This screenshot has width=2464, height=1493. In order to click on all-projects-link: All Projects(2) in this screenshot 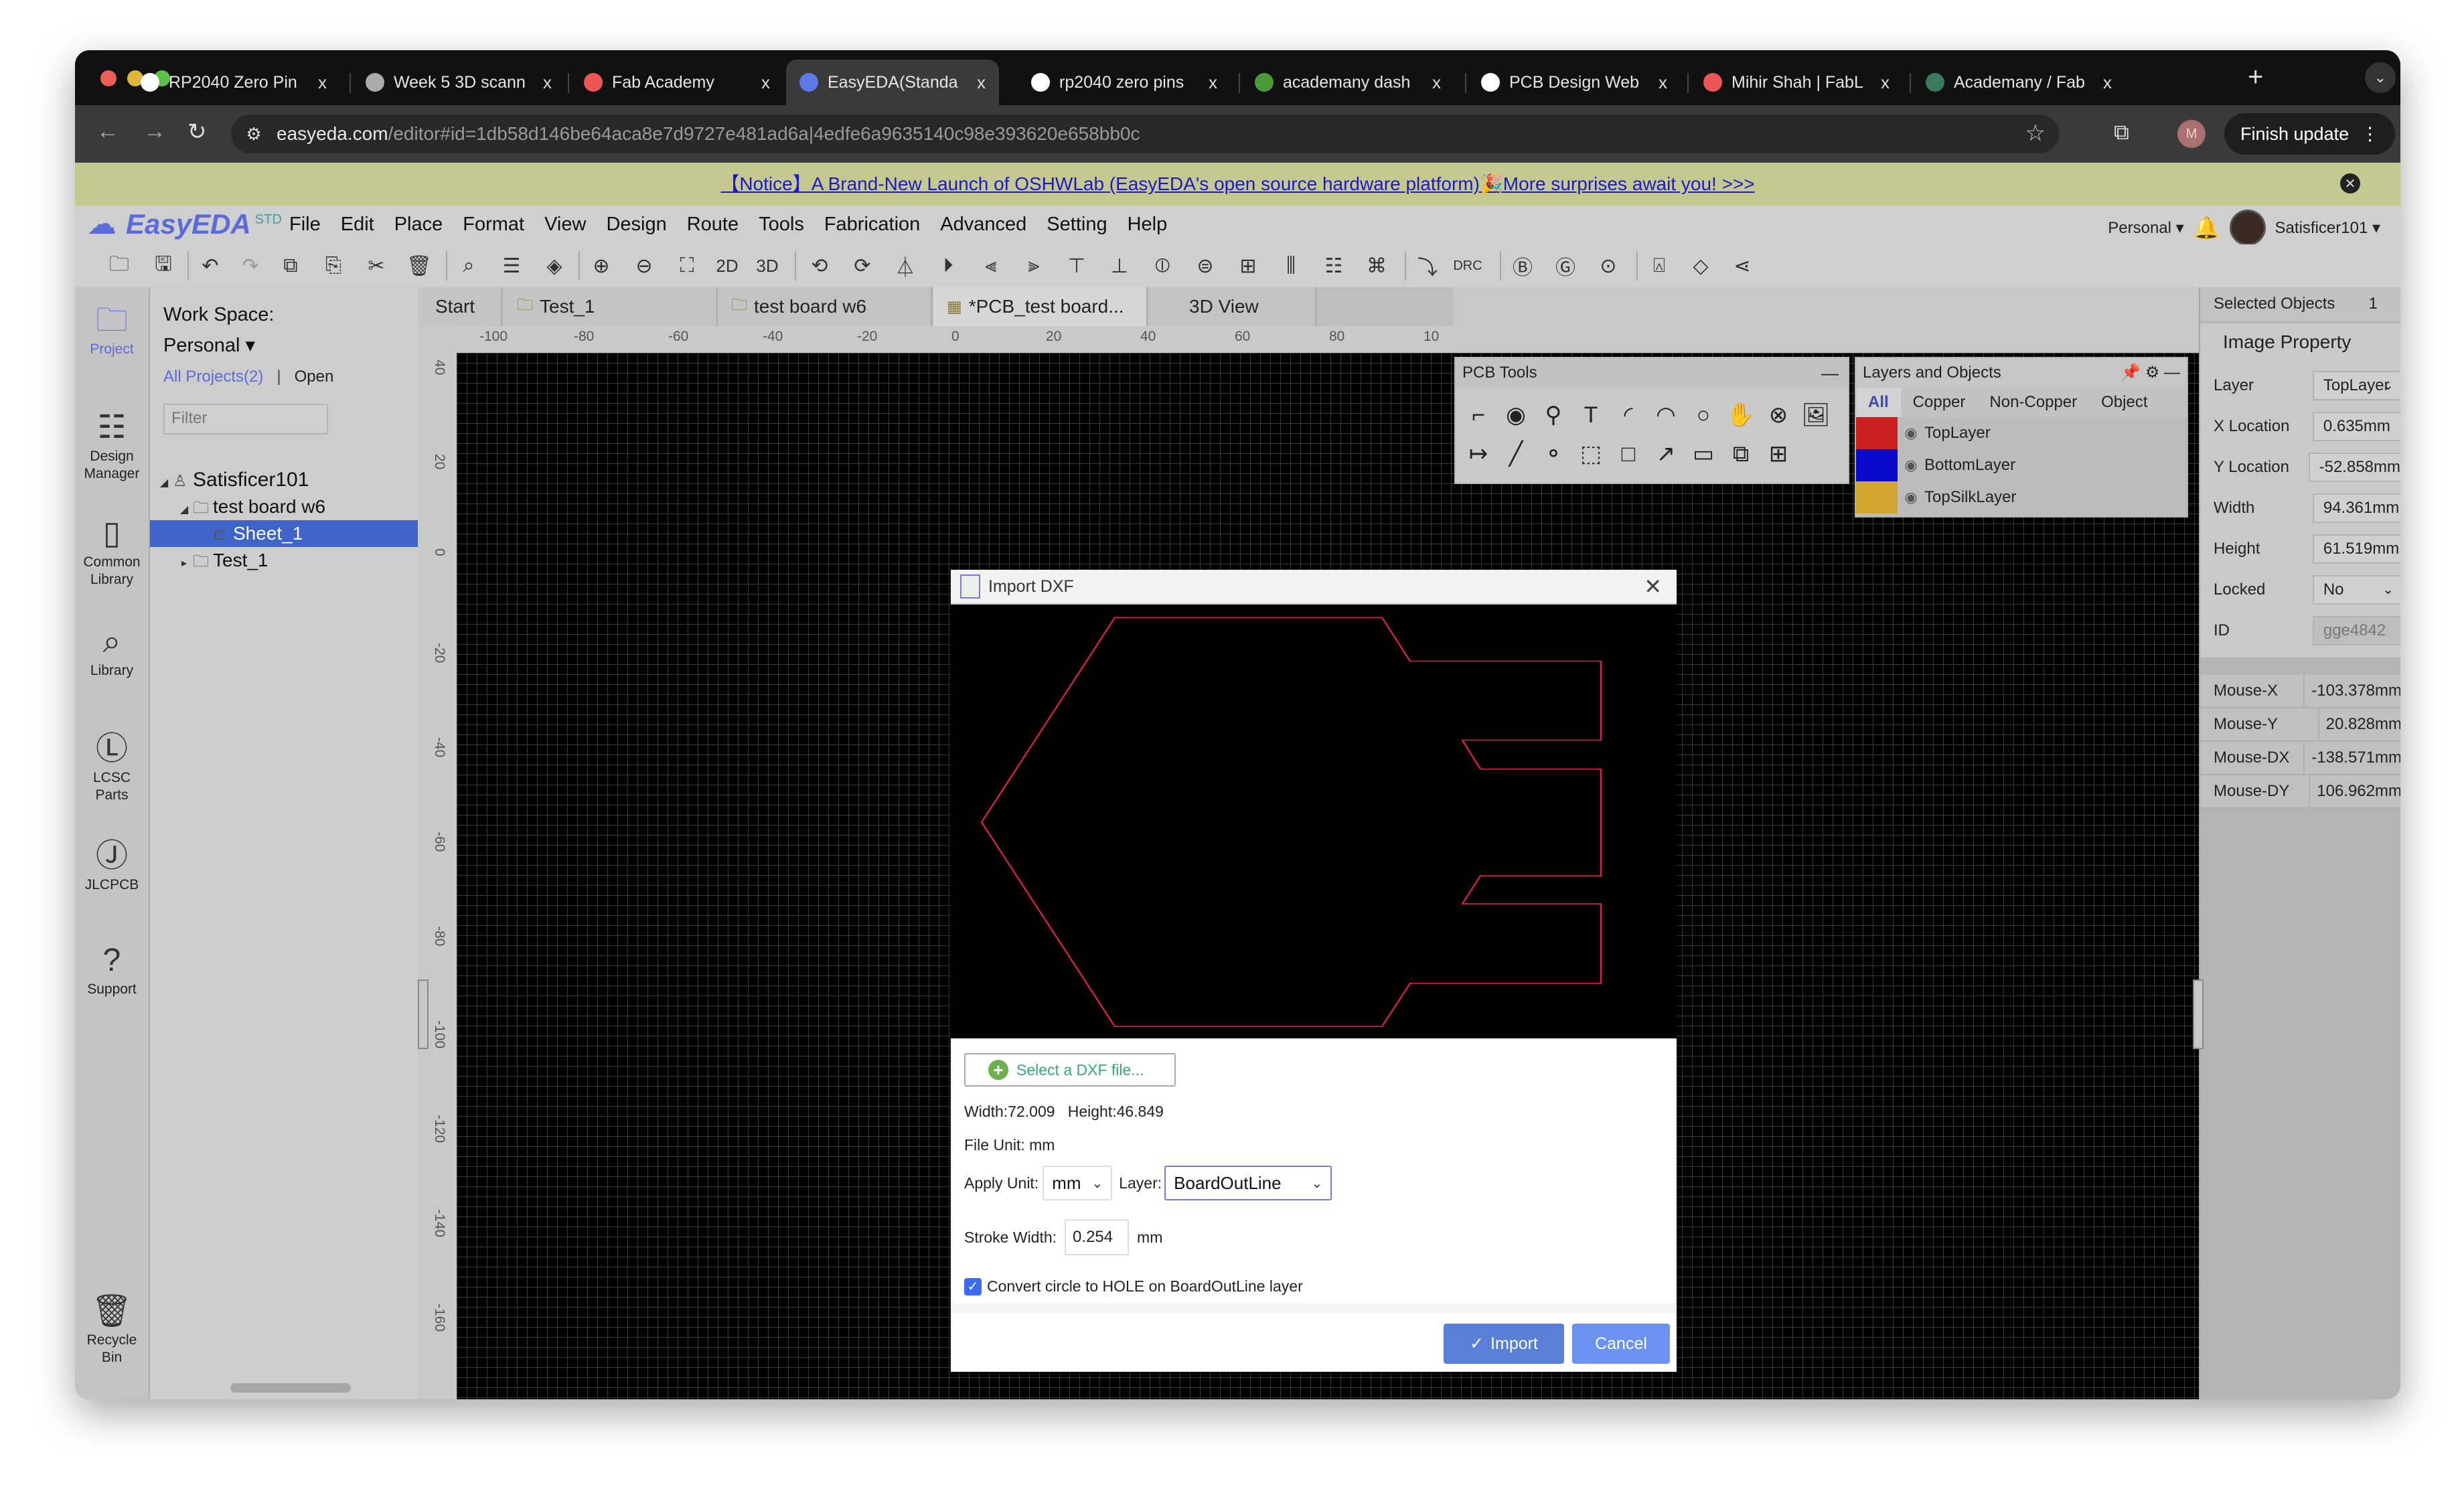, I will do `click(213, 377)`.